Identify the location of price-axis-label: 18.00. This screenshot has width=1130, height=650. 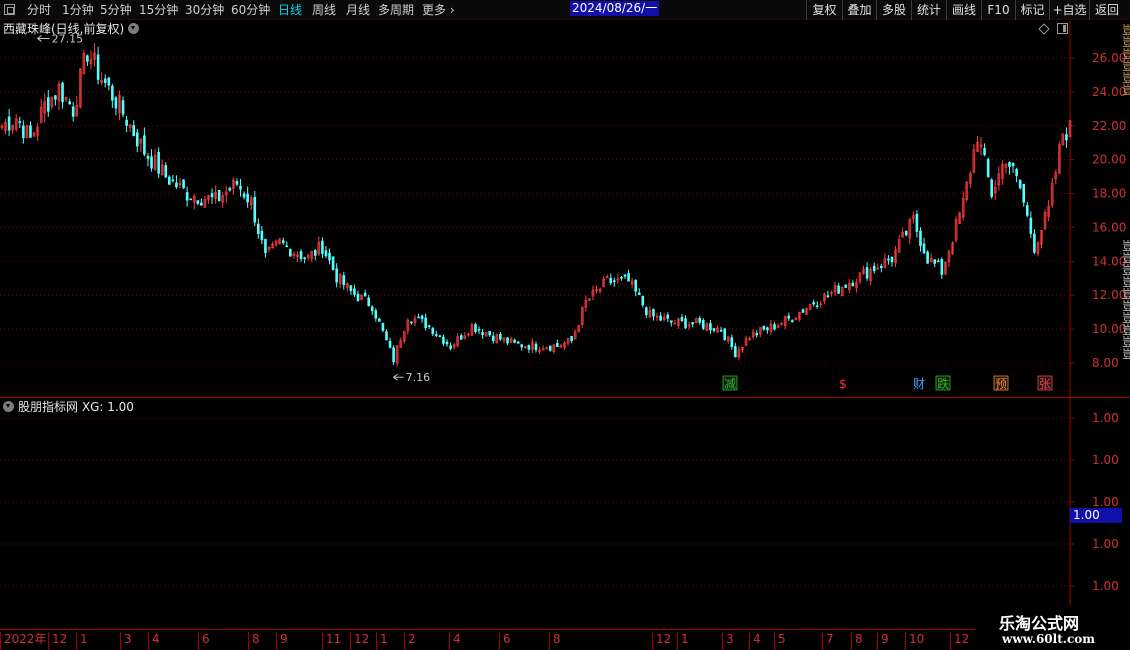
(1109, 194).